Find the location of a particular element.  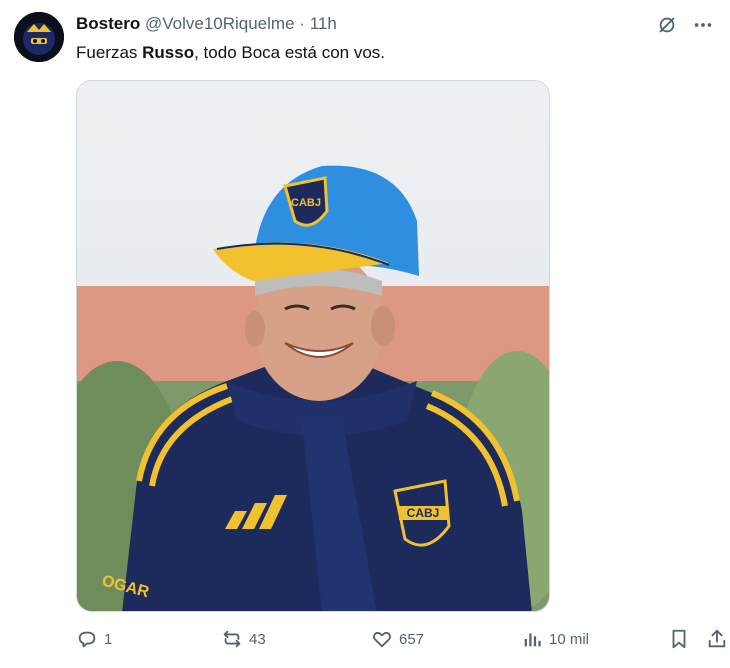

shirt-badge-text: CABJ is located at coordinates (423, 513).